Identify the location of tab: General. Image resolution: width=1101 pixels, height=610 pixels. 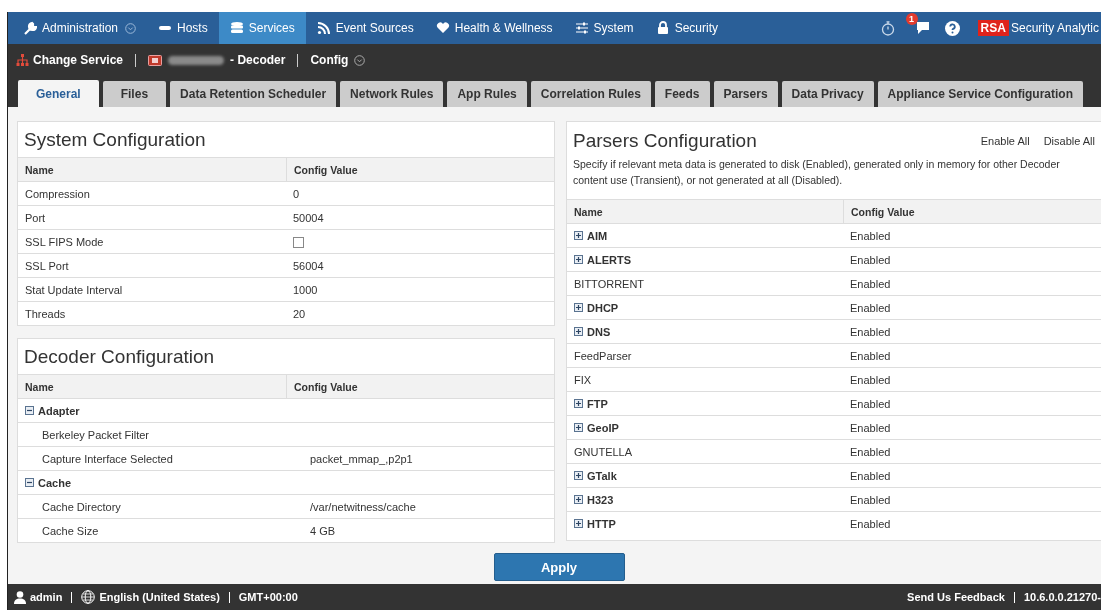
(58, 93).